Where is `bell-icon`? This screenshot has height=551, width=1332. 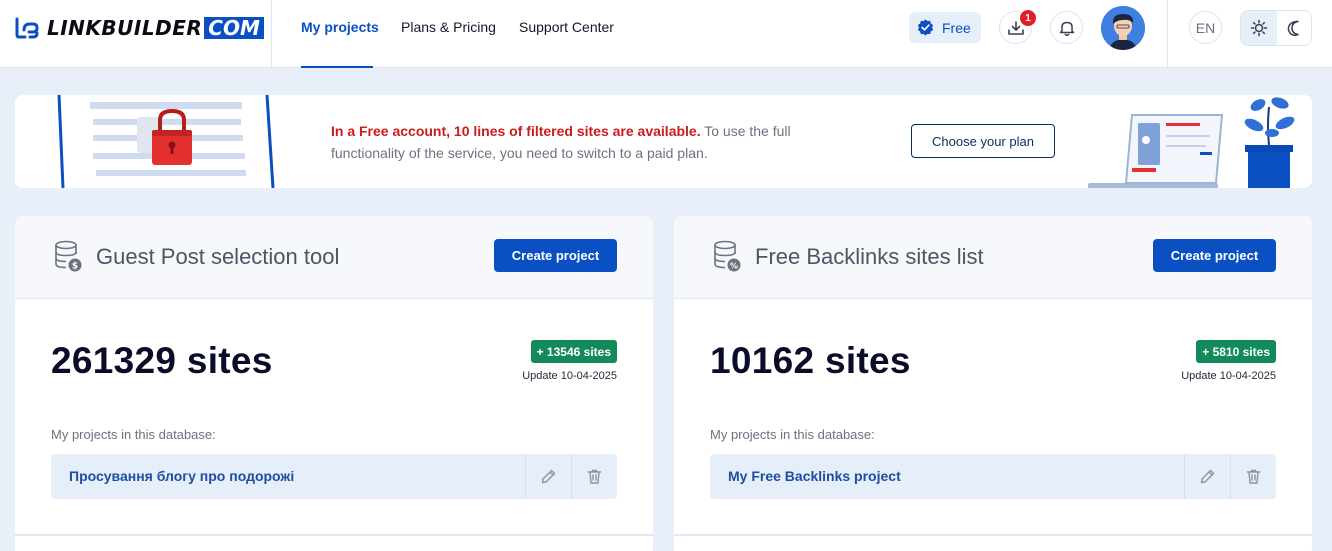 bell-icon is located at coordinates (1066, 28).